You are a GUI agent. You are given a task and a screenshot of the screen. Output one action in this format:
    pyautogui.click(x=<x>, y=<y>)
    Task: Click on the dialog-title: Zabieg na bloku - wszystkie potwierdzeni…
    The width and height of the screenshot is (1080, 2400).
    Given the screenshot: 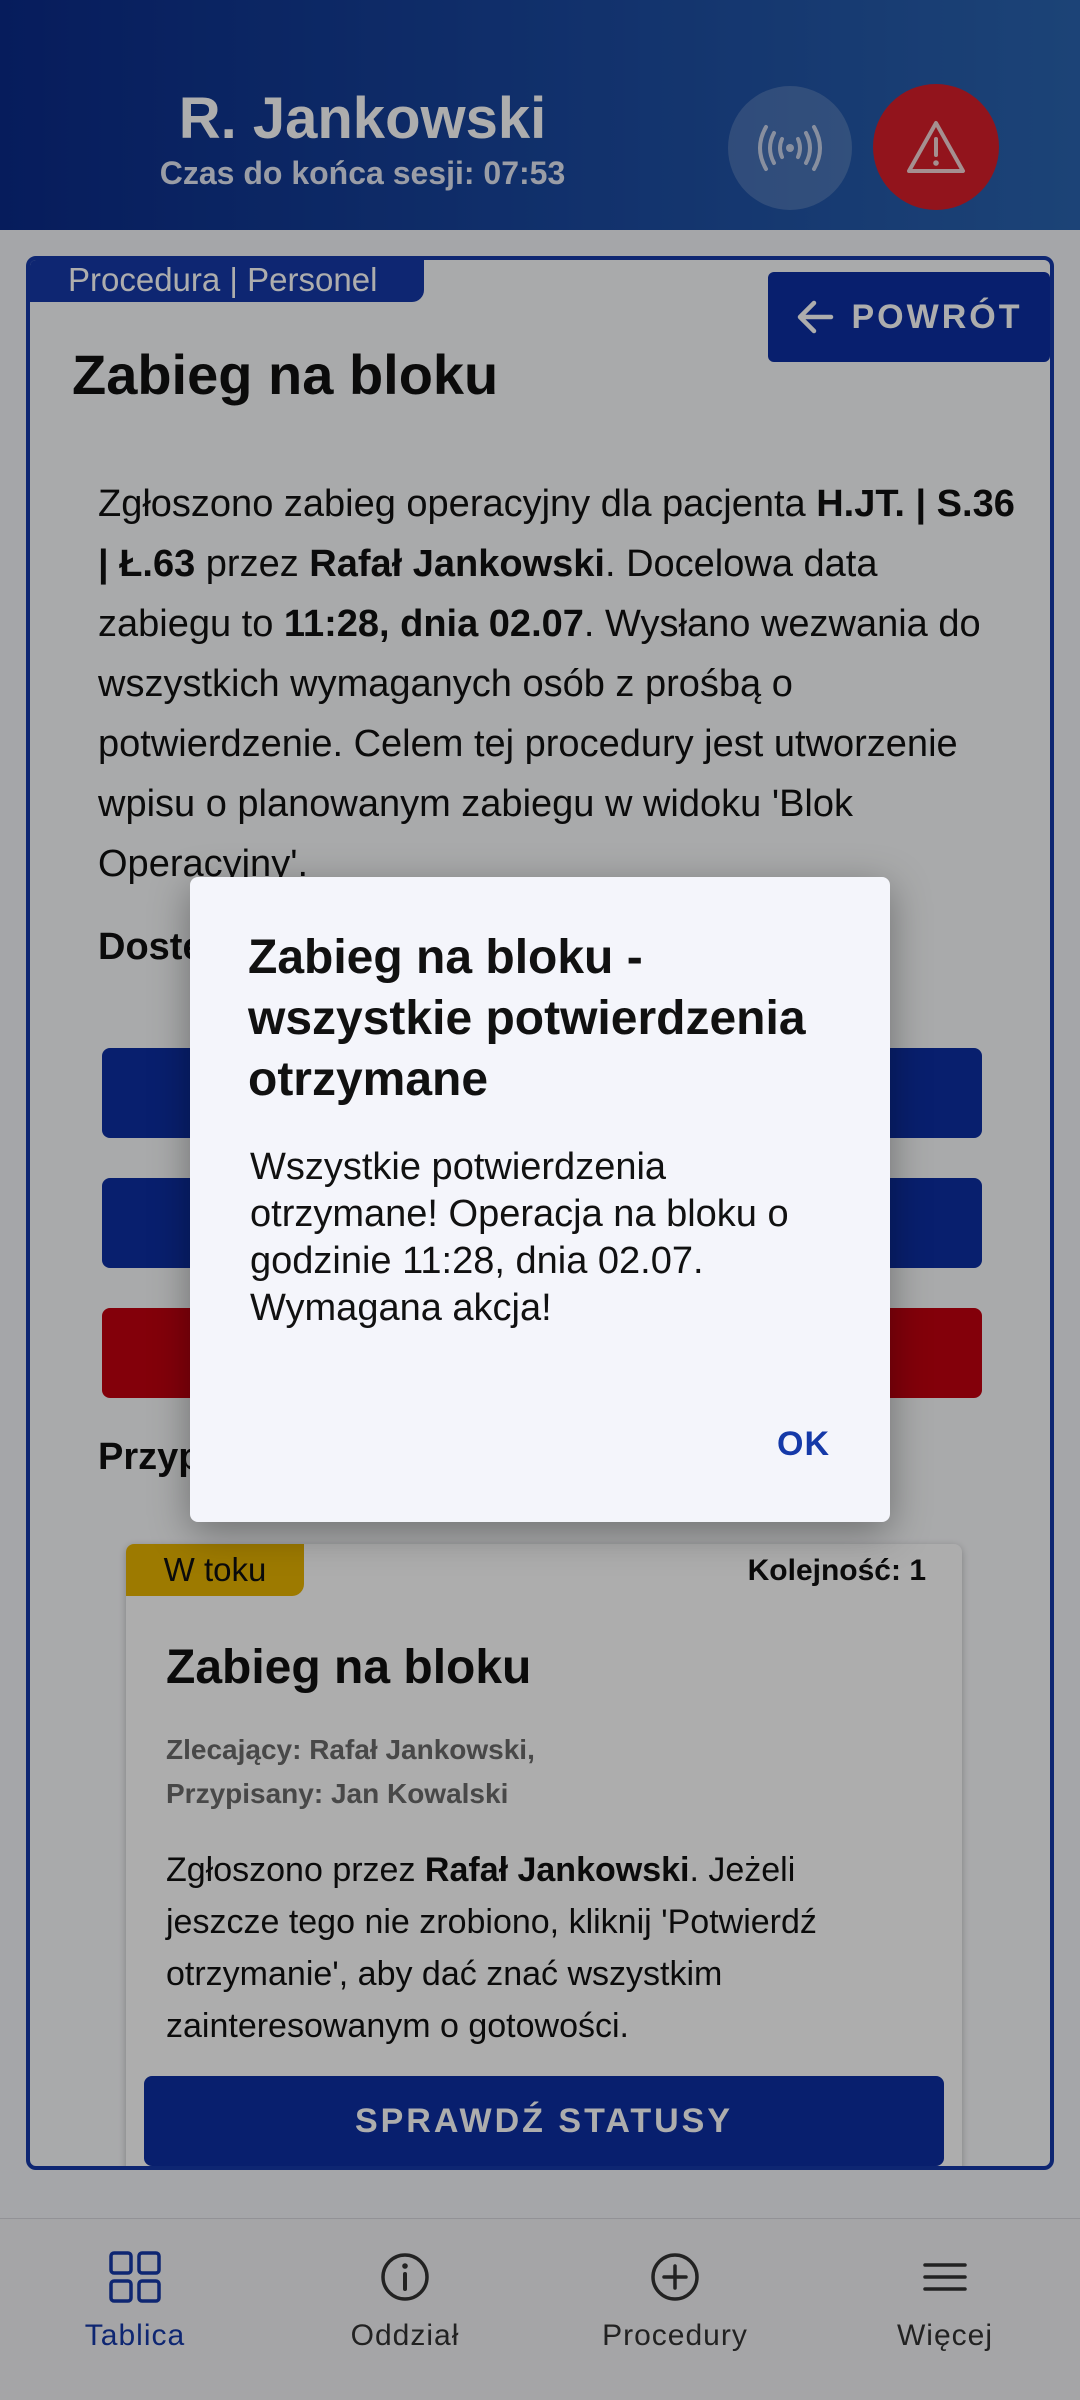 What is the action you would take?
    pyautogui.click(x=527, y=1018)
    